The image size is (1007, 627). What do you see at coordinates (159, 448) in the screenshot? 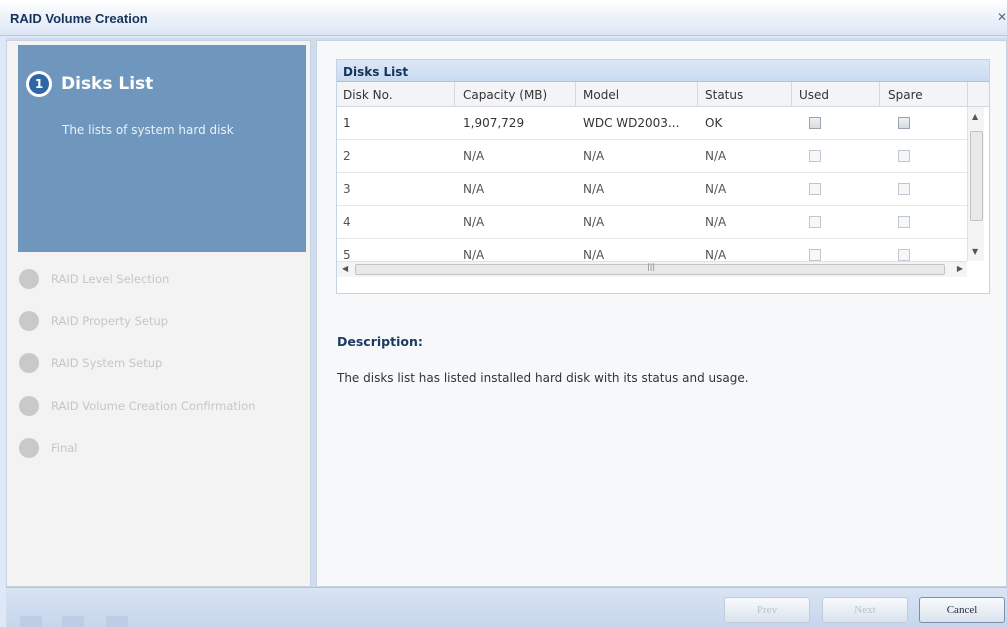
I see `wizard-step-final: Final` at bounding box center [159, 448].